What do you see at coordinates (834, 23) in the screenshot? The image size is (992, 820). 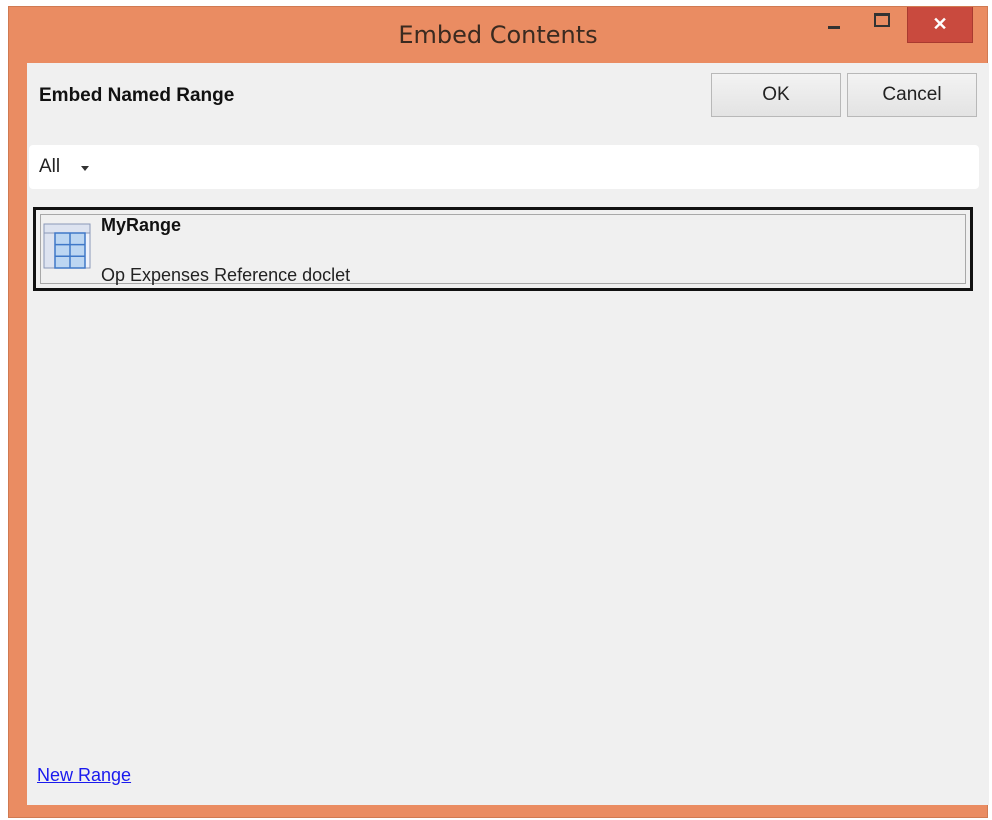 I see `minimize-button` at bounding box center [834, 23].